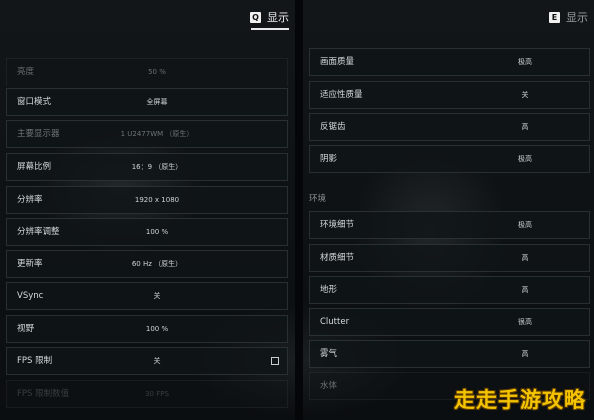 The image size is (594, 420). I want to click on setting-label: Clutter, so click(335, 322).